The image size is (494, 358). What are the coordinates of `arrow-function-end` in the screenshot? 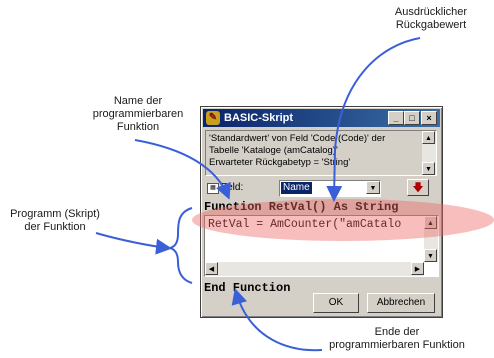 It's located at (277, 320).